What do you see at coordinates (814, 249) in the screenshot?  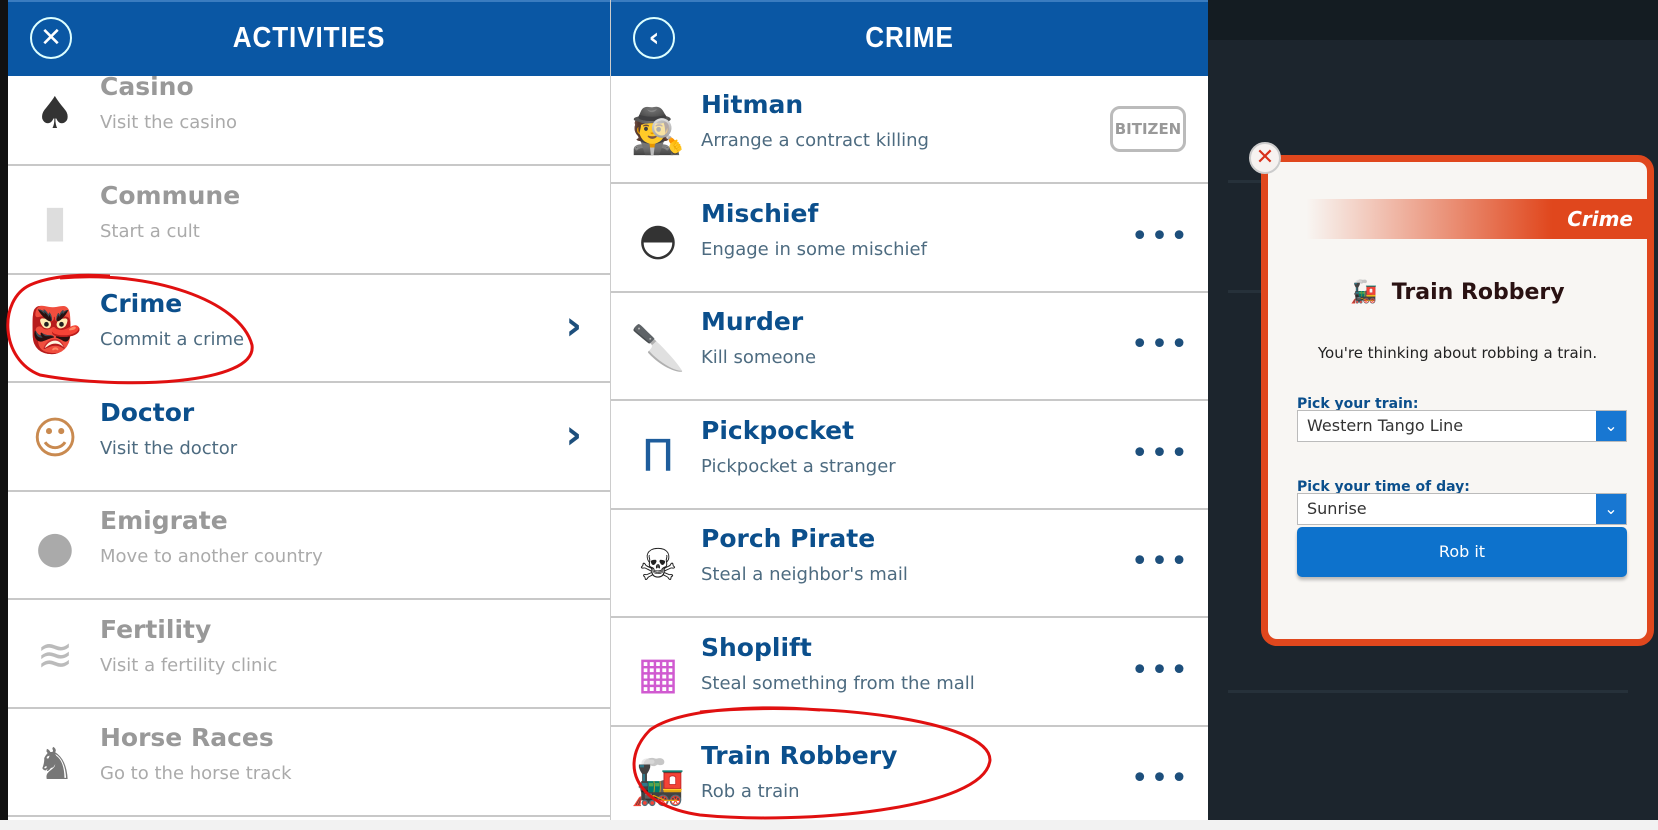 I see `item-subtitle: Engage in some mischief` at bounding box center [814, 249].